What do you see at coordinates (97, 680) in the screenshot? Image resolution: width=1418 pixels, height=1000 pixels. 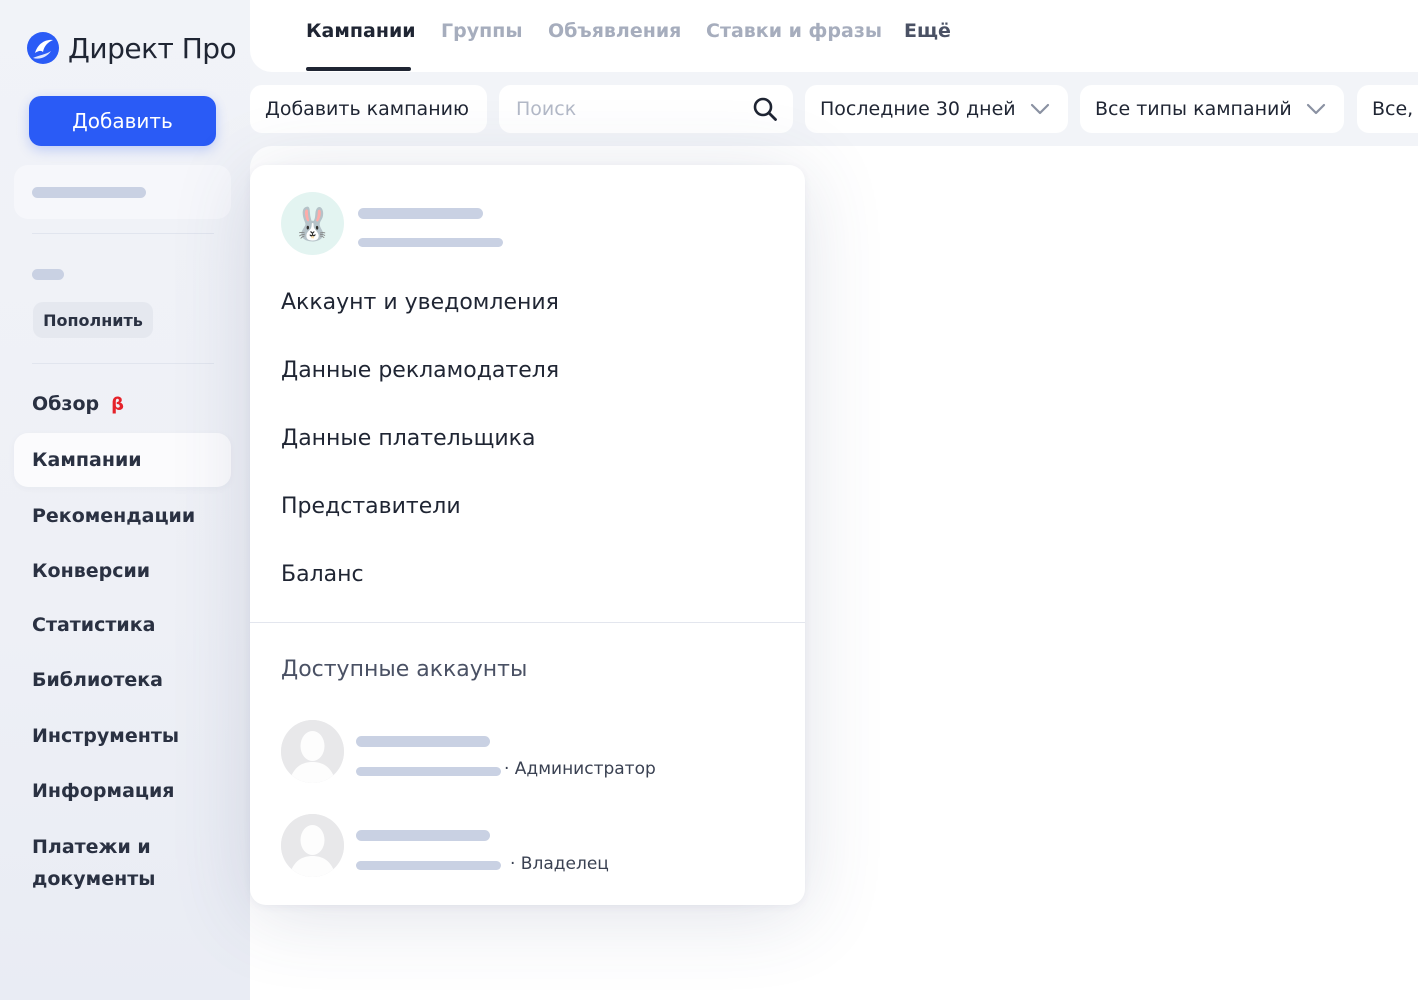 I see `sidebar-item-label: Библиотека` at bounding box center [97, 680].